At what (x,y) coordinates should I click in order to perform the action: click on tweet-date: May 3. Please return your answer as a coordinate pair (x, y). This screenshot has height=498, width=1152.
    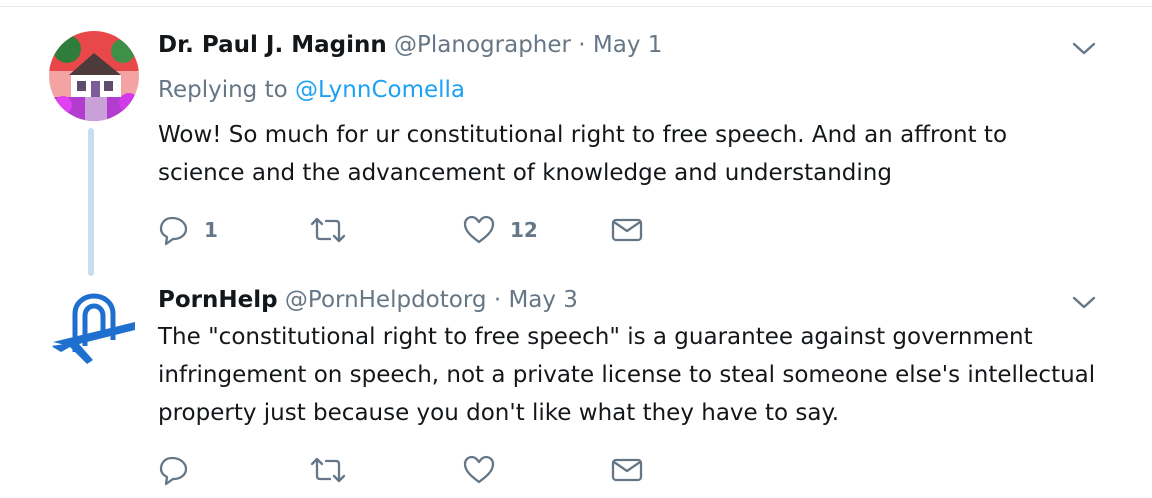
    Looking at the image, I should click on (543, 300).